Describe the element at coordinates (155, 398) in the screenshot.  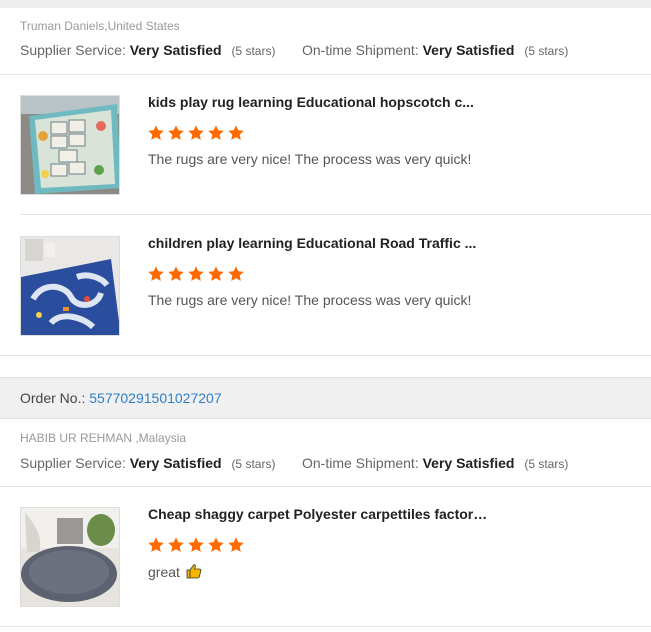
I see `order-number-link: 55770291501027207` at that location.